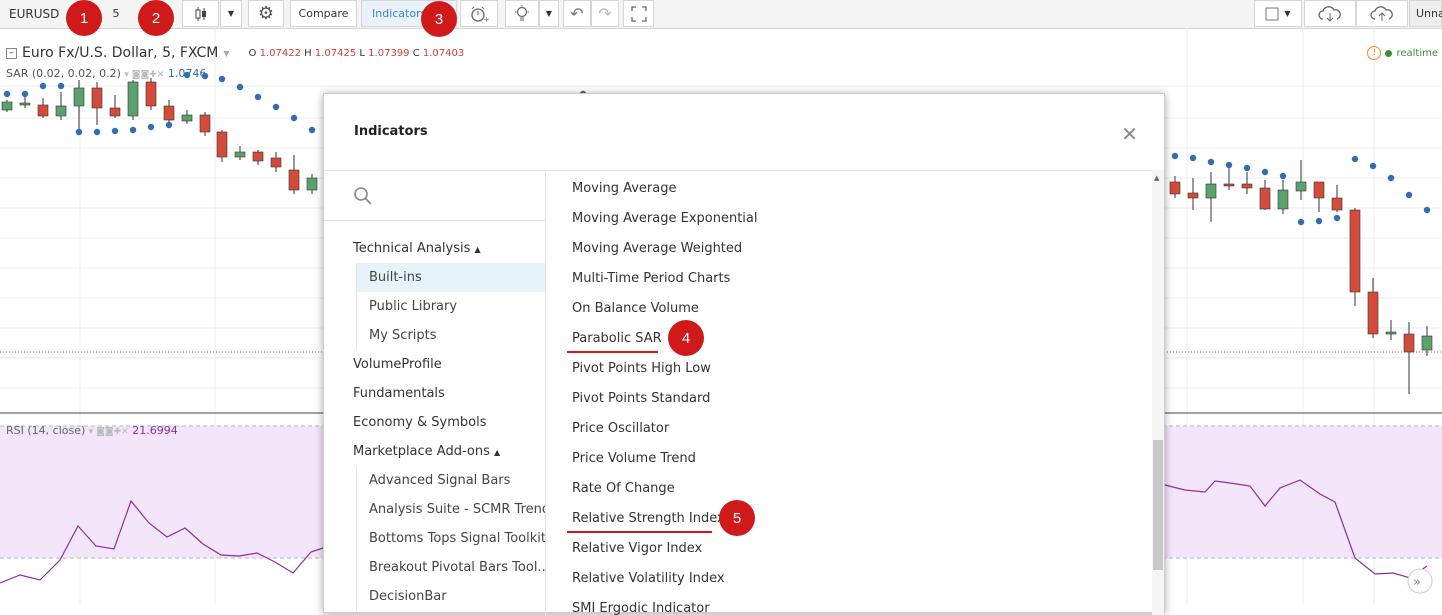 Image resolution: width=1442 pixels, height=615 pixels. I want to click on category-marketplace-addons: Marketplace Add-ons ▲, so click(426, 451).